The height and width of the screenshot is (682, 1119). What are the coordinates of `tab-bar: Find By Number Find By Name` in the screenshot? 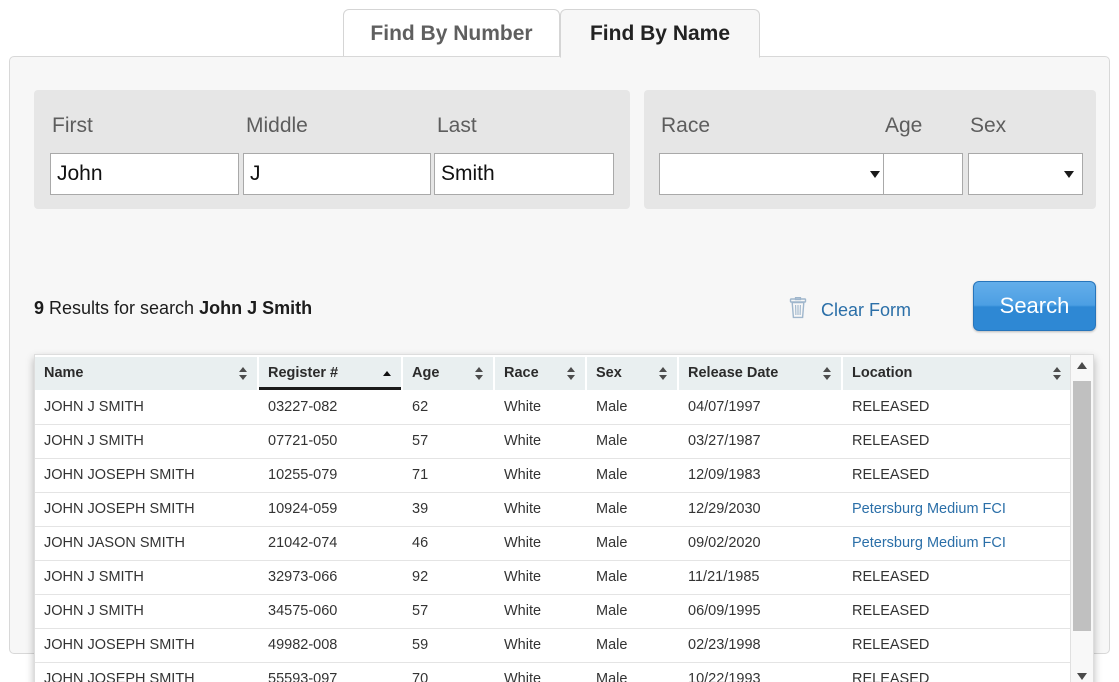 It's located at (559, 29).